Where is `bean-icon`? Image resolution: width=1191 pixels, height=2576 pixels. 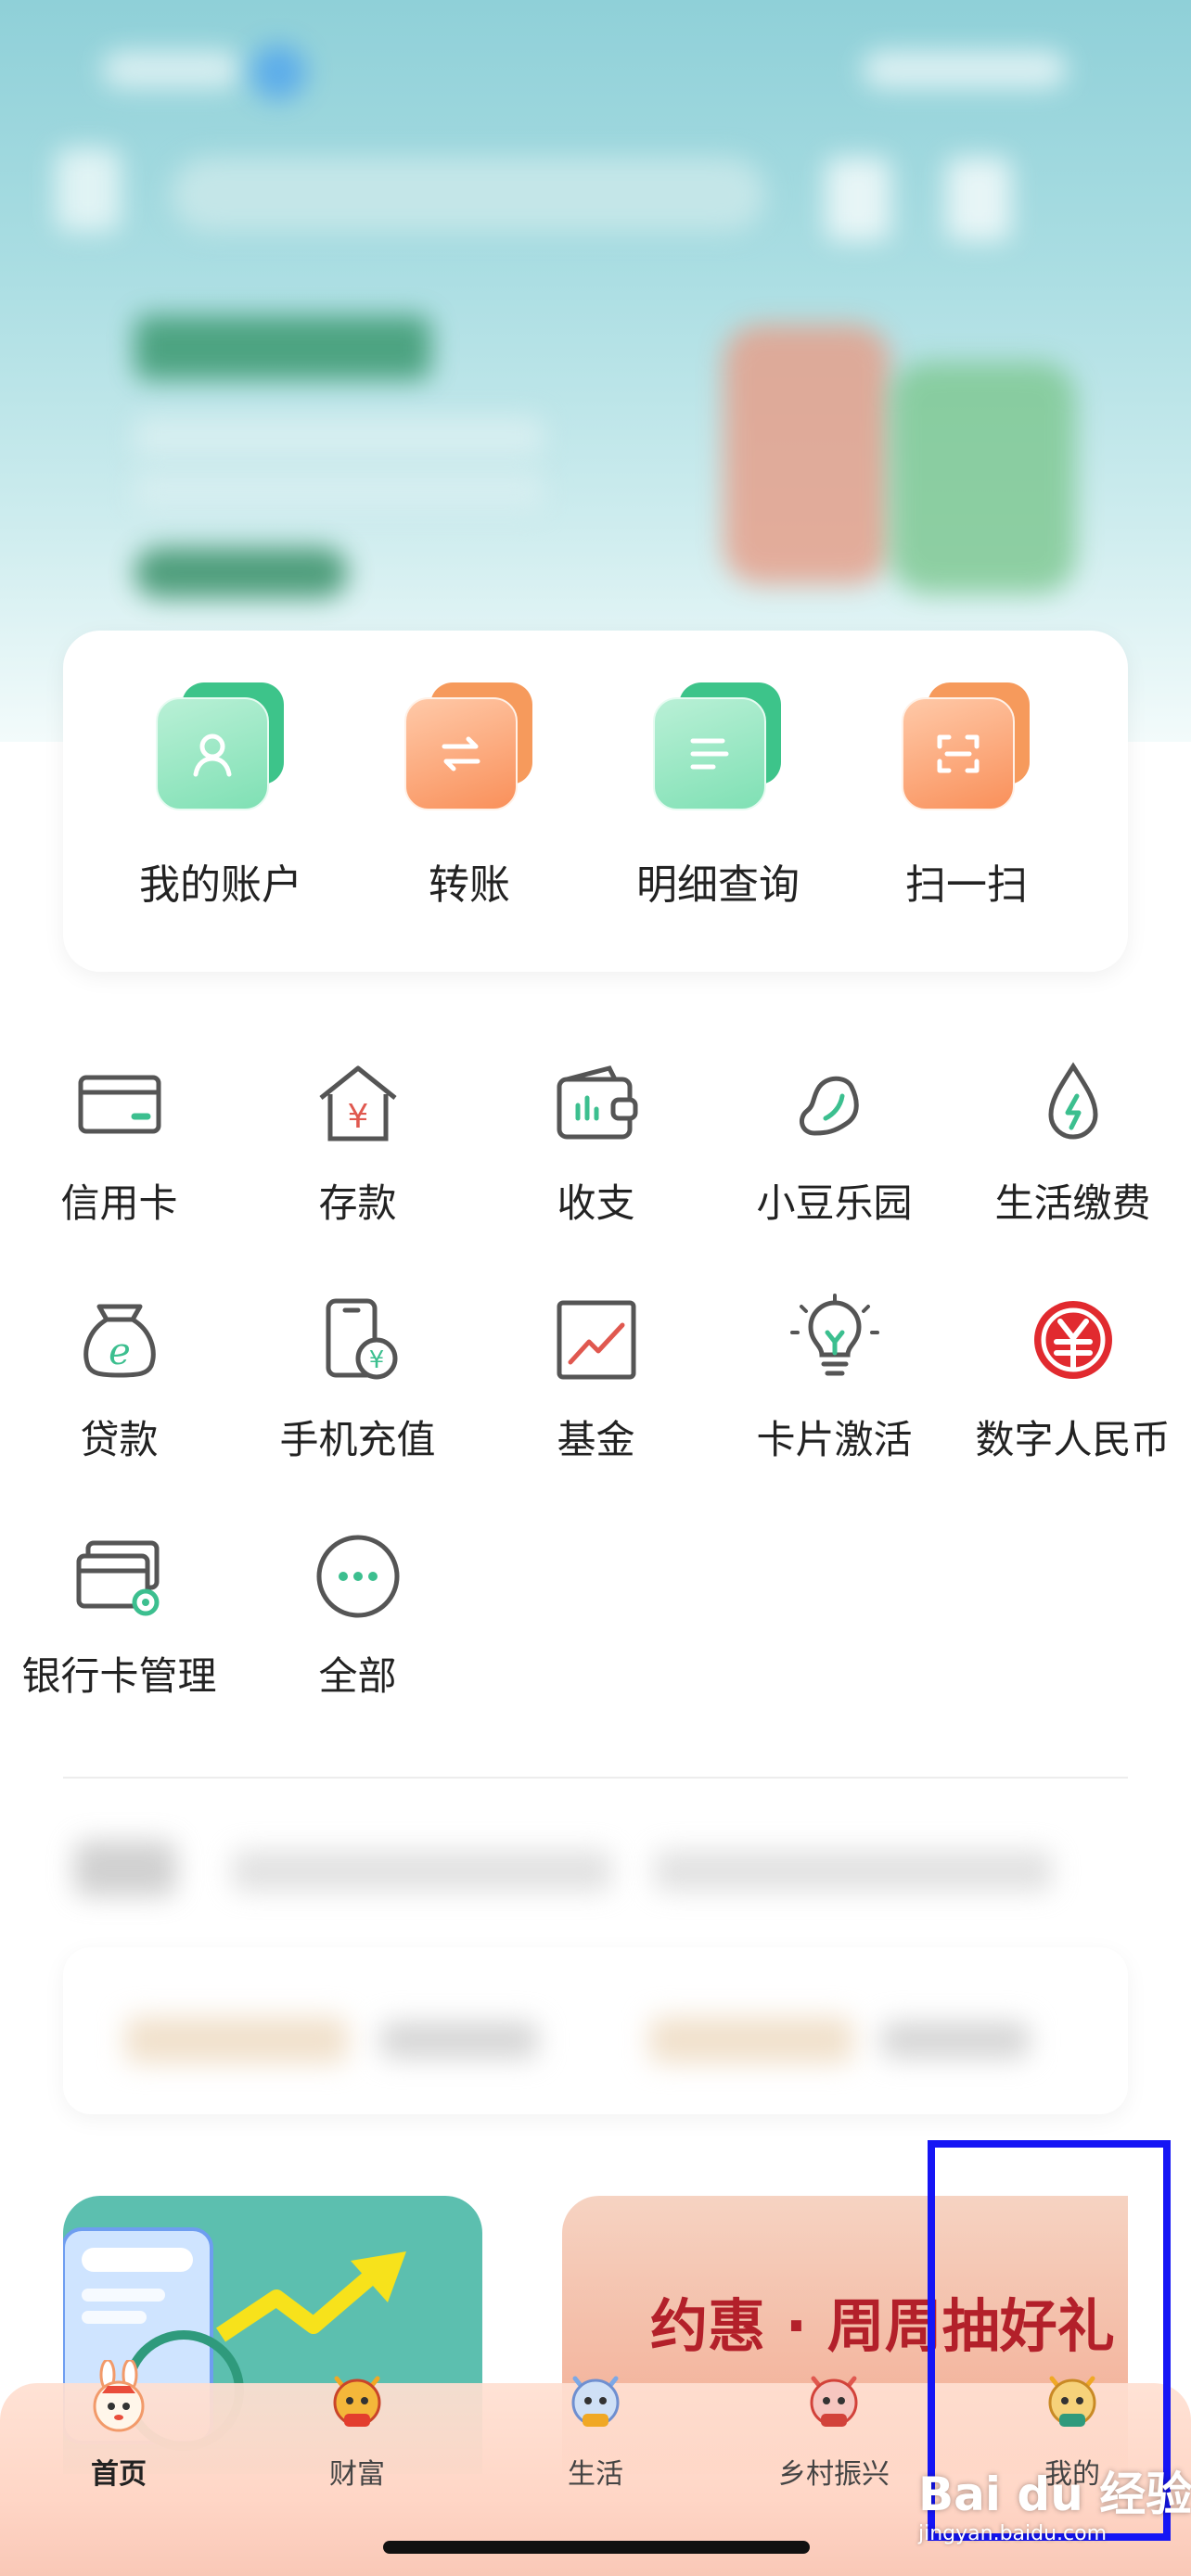
bean-icon is located at coordinates (834, 1103).